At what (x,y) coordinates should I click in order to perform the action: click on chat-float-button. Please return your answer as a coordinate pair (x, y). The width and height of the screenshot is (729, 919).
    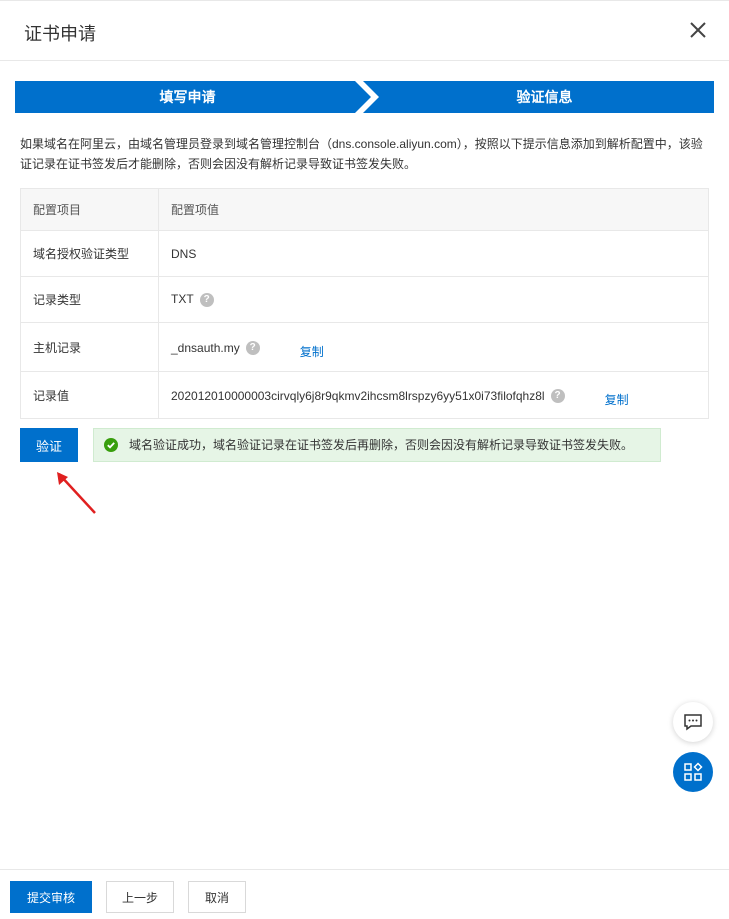
    Looking at the image, I should click on (693, 722).